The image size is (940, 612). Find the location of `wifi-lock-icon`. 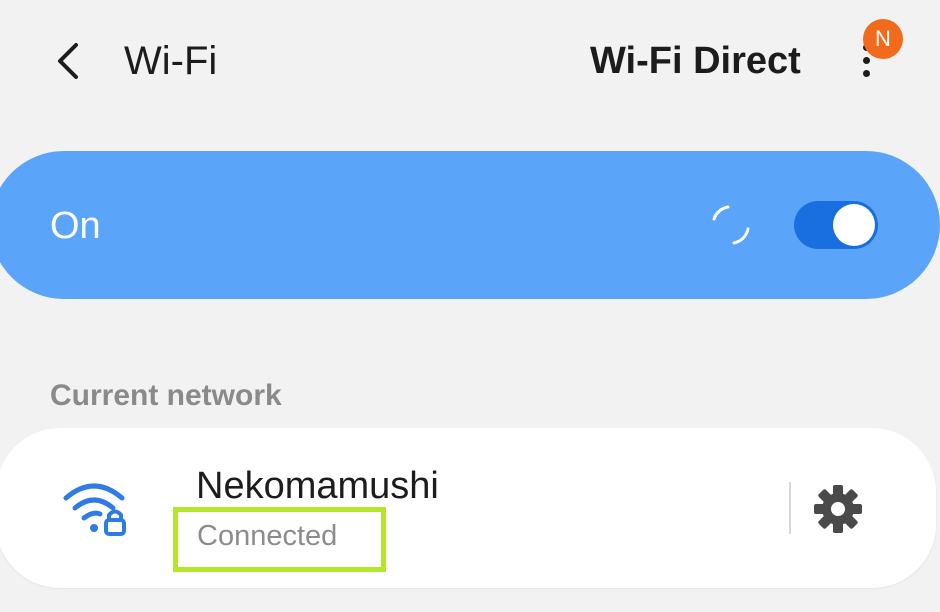

wifi-lock-icon is located at coordinates (94, 509).